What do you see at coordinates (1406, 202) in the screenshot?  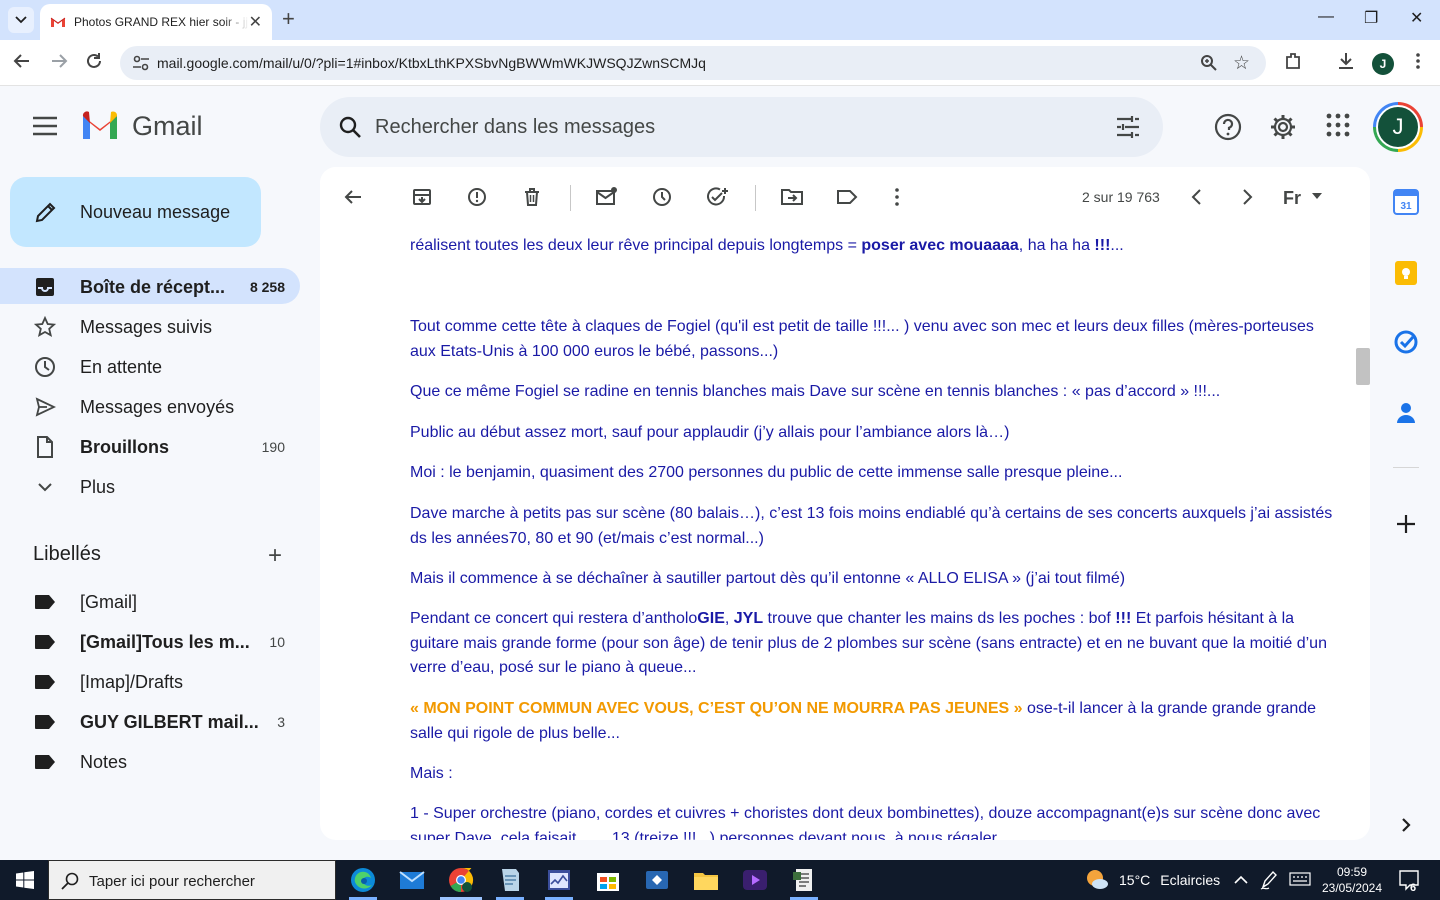 I see `google-calendar-icon: 31` at bounding box center [1406, 202].